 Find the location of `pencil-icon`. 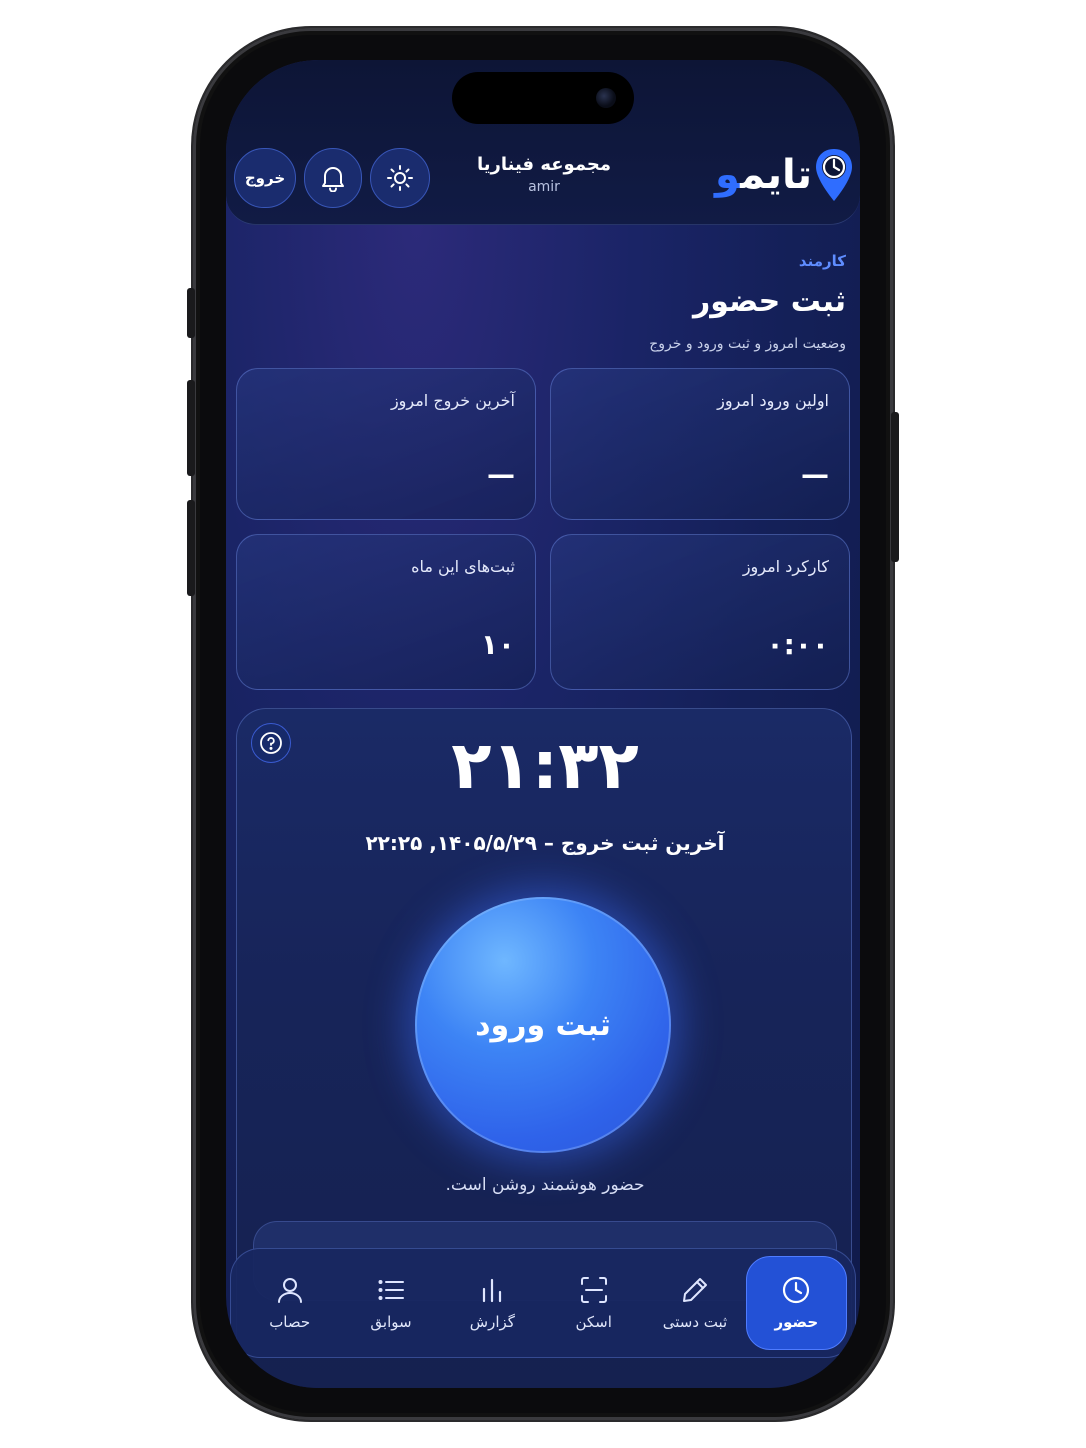

pencil-icon is located at coordinates (695, 1290).